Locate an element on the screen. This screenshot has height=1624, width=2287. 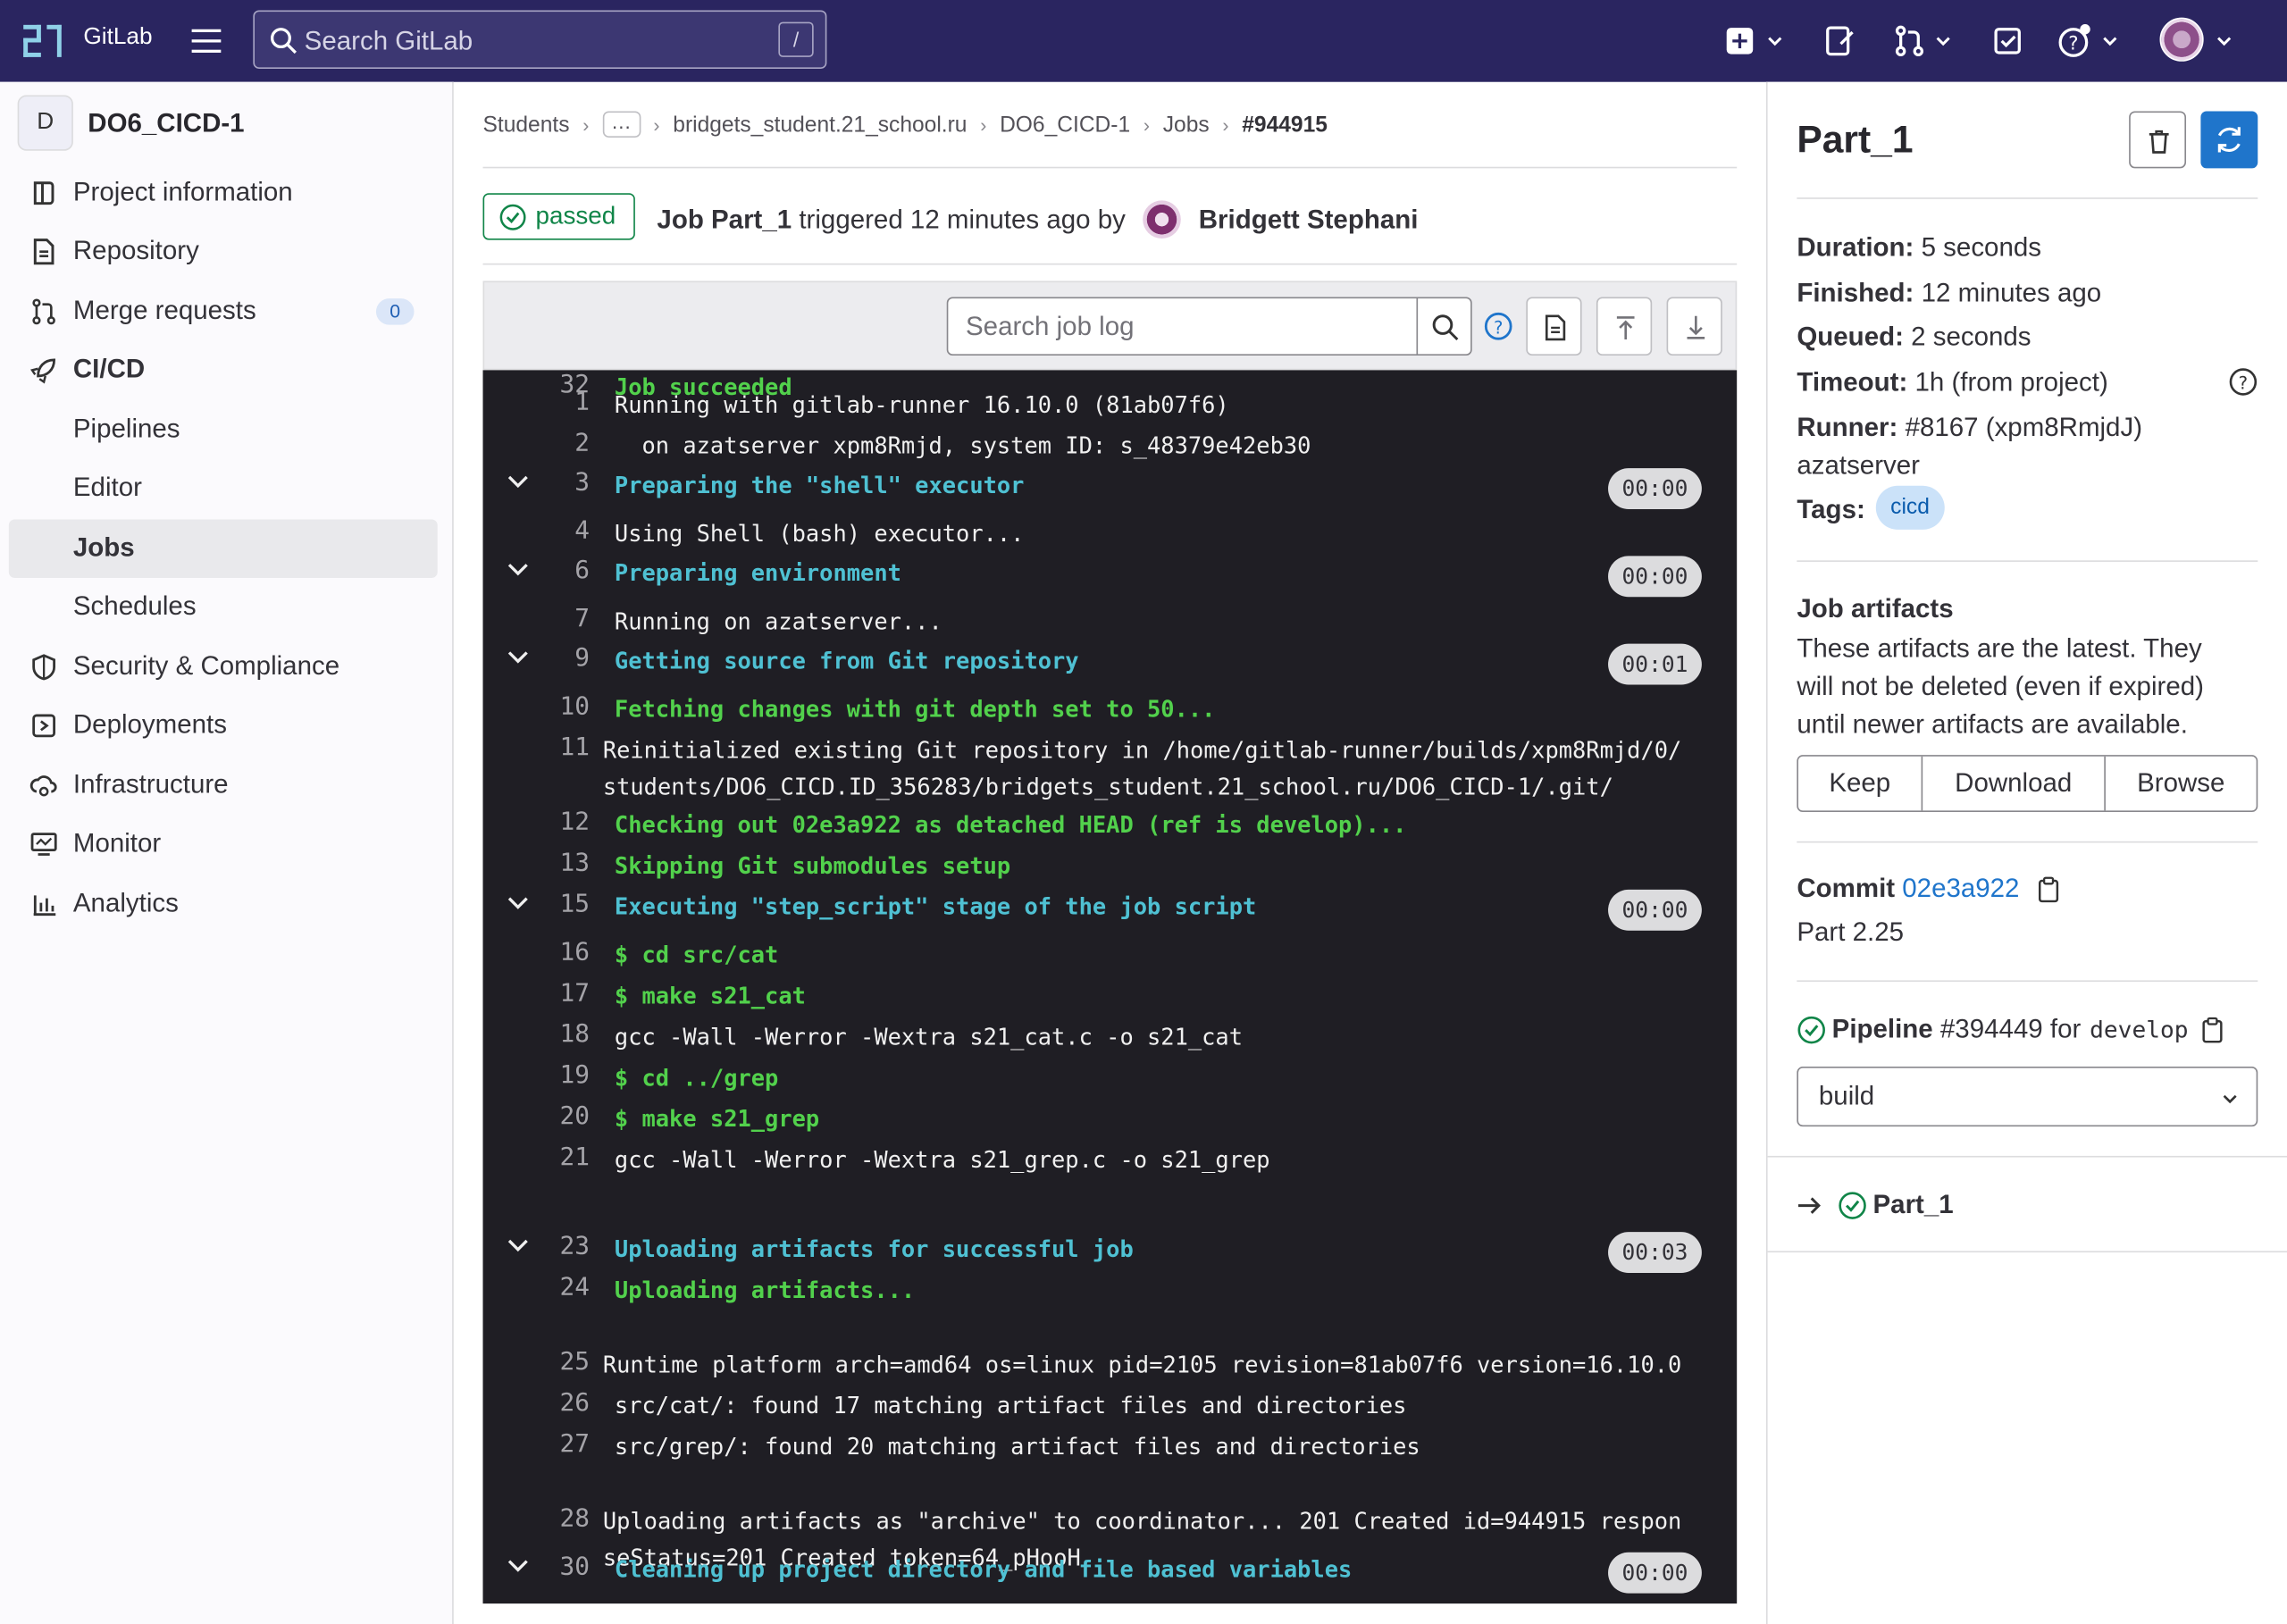
sidebar-item-project-information: Project information is located at coordinates (223, 193).